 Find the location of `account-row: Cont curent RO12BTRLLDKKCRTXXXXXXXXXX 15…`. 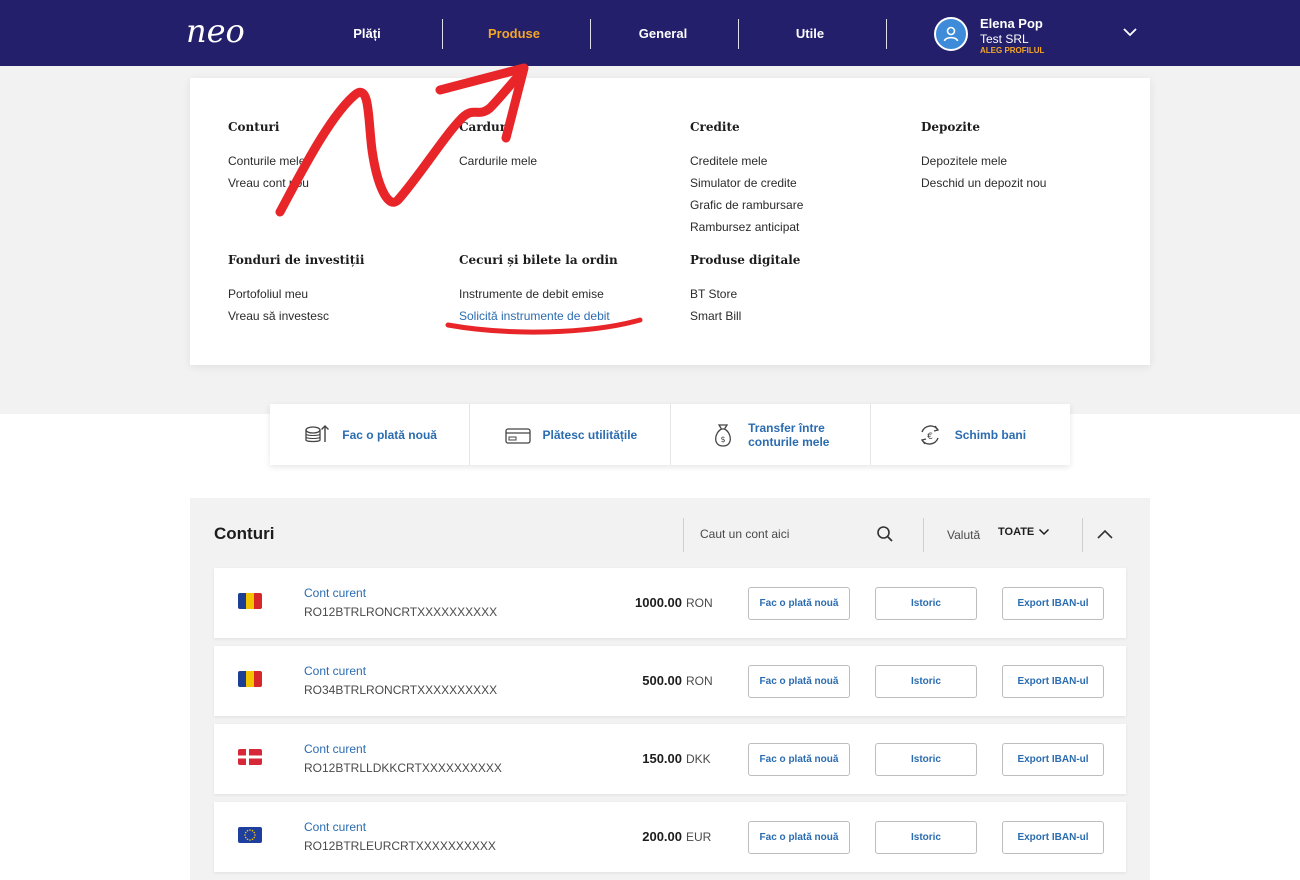

account-row: Cont curent RO12BTRLLDKKCRTXXXXXXXXXX 15… is located at coordinates (670, 759).